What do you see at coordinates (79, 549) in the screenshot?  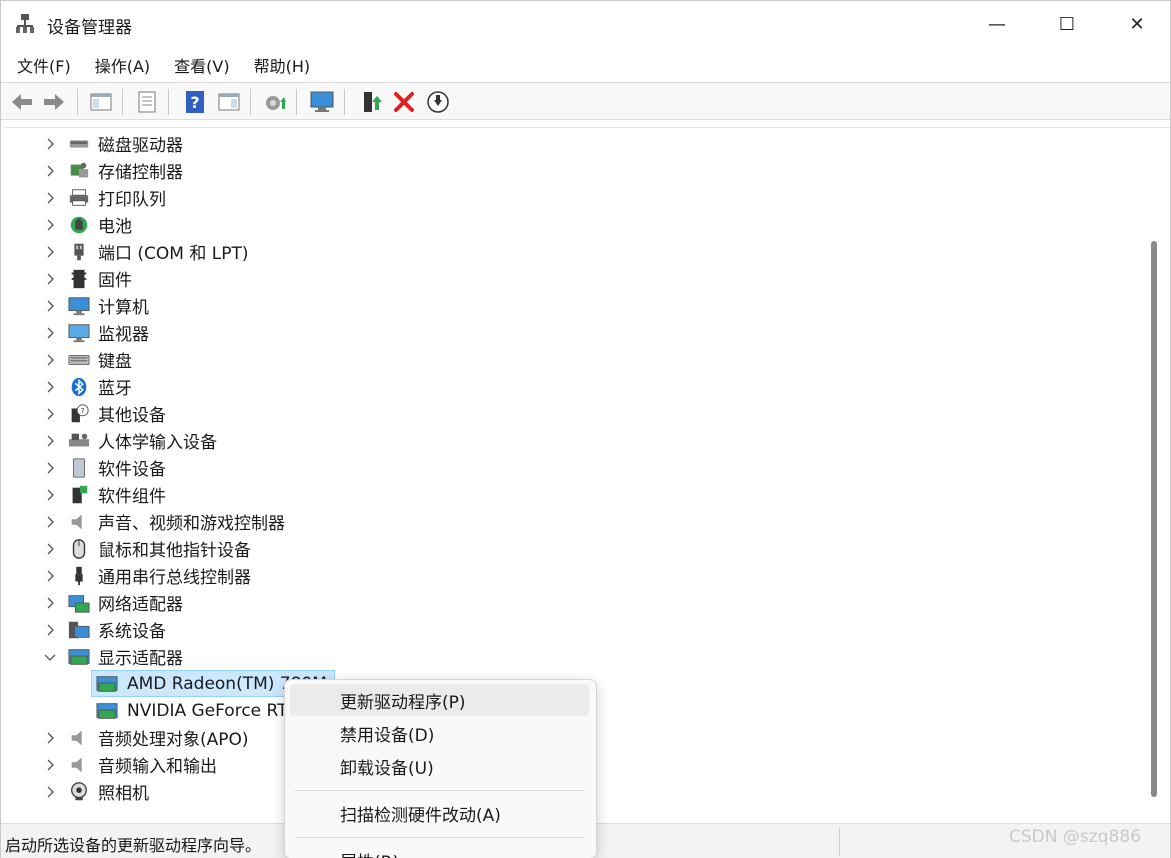 I see `mouse-icon` at bounding box center [79, 549].